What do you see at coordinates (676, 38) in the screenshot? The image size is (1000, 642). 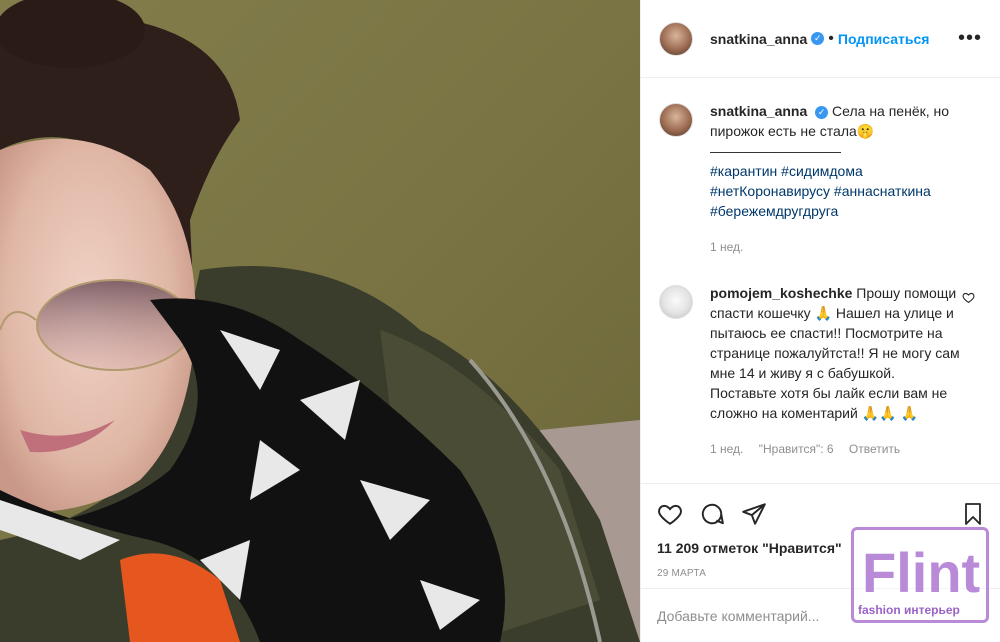 I see `author-avatar` at bounding box center [676, 38].